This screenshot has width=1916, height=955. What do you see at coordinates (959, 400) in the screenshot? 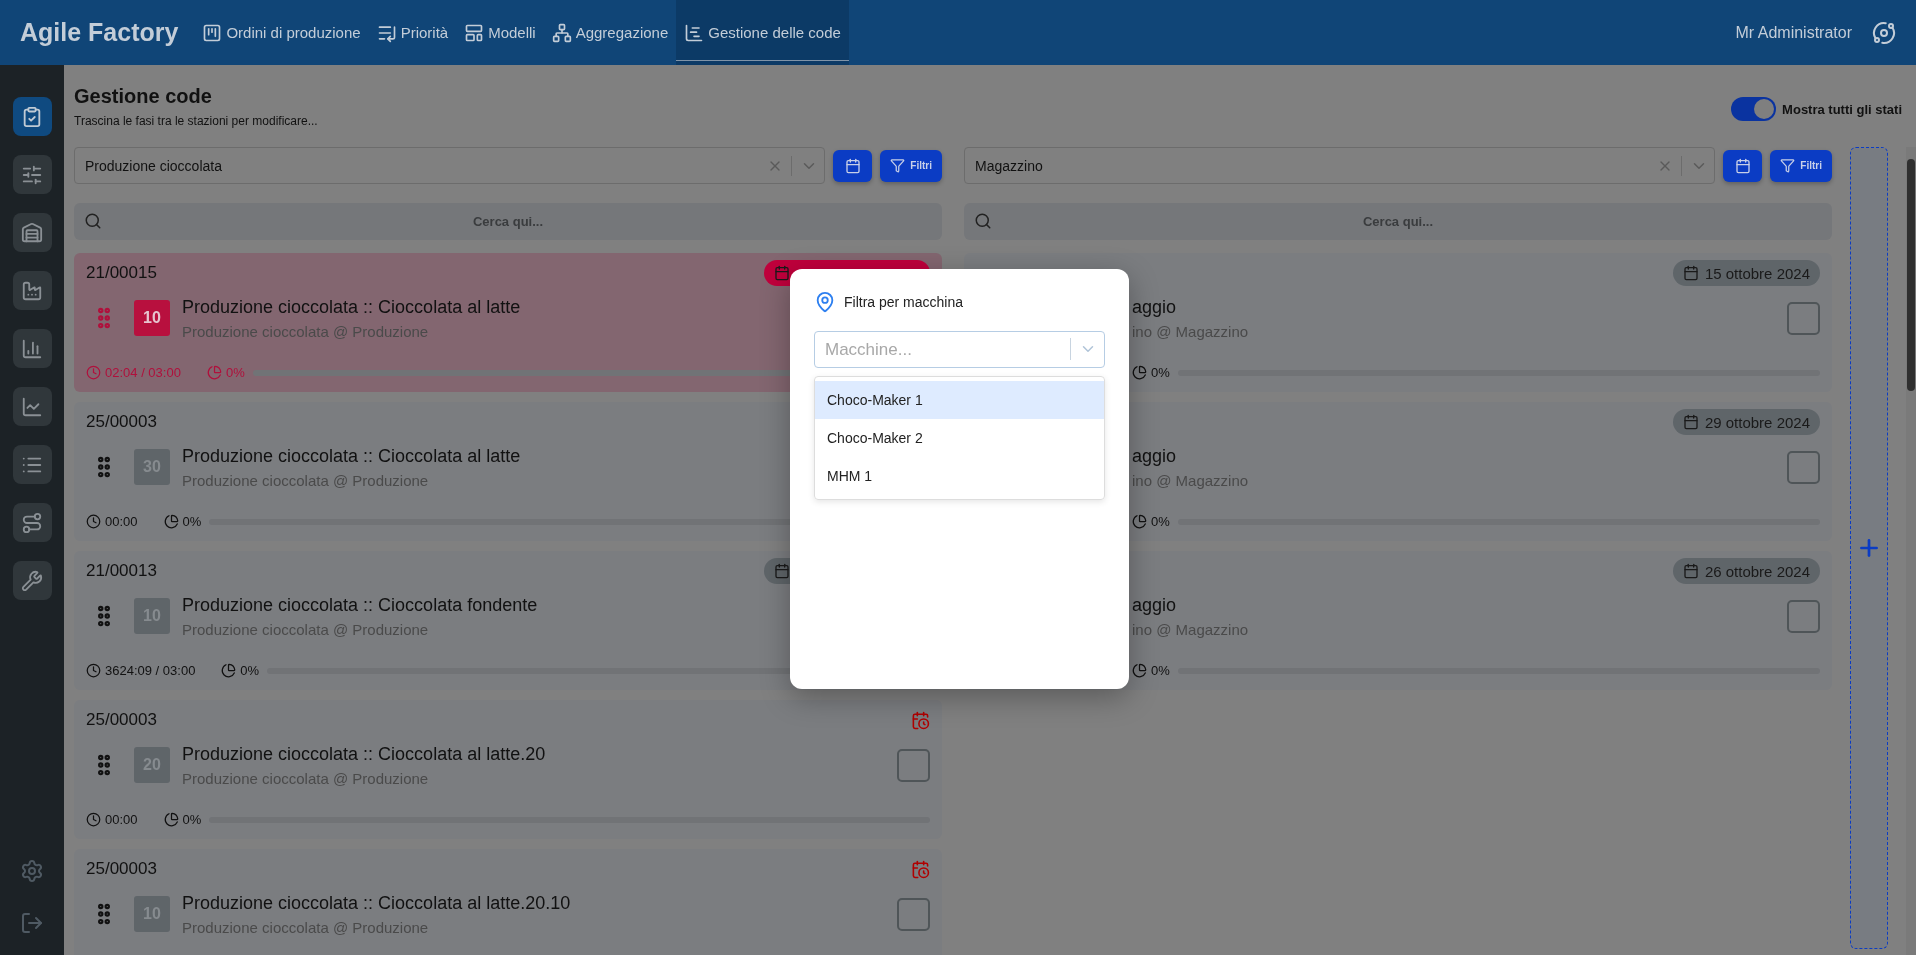
I see `menu-option: Choco-Maker 1` at bounding box center [959, 400].